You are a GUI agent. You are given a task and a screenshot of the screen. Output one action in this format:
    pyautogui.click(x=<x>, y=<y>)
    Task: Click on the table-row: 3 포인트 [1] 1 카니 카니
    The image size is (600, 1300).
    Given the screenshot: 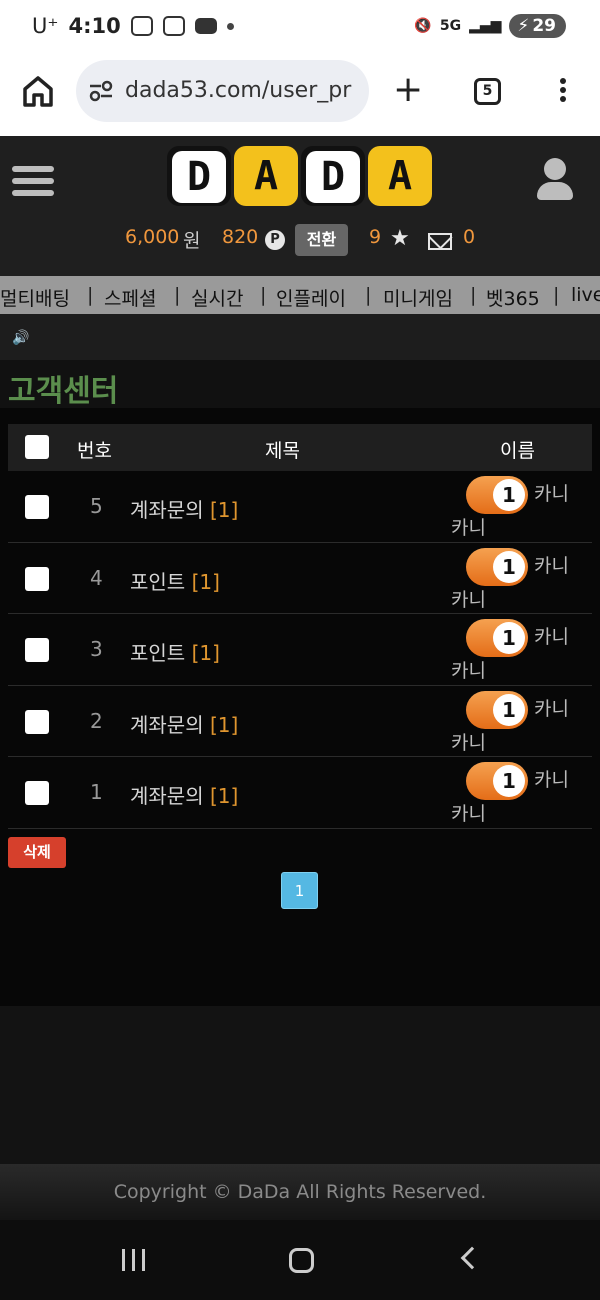 What is the action you would take?
    pyautogui.click(x=300, y=650)
    